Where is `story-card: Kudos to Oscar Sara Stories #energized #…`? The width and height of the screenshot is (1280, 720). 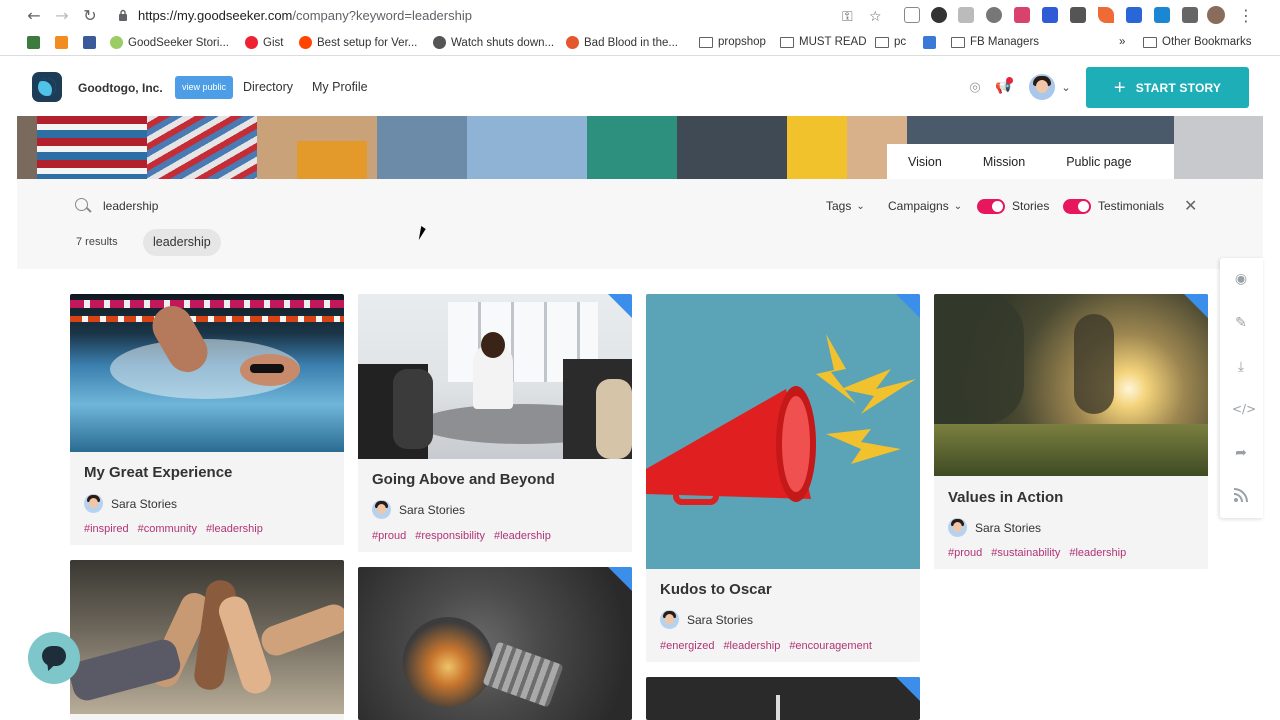 story-card: Kudos to Oscar Sara Stories #energized #… is located at coordinates (783, 478).